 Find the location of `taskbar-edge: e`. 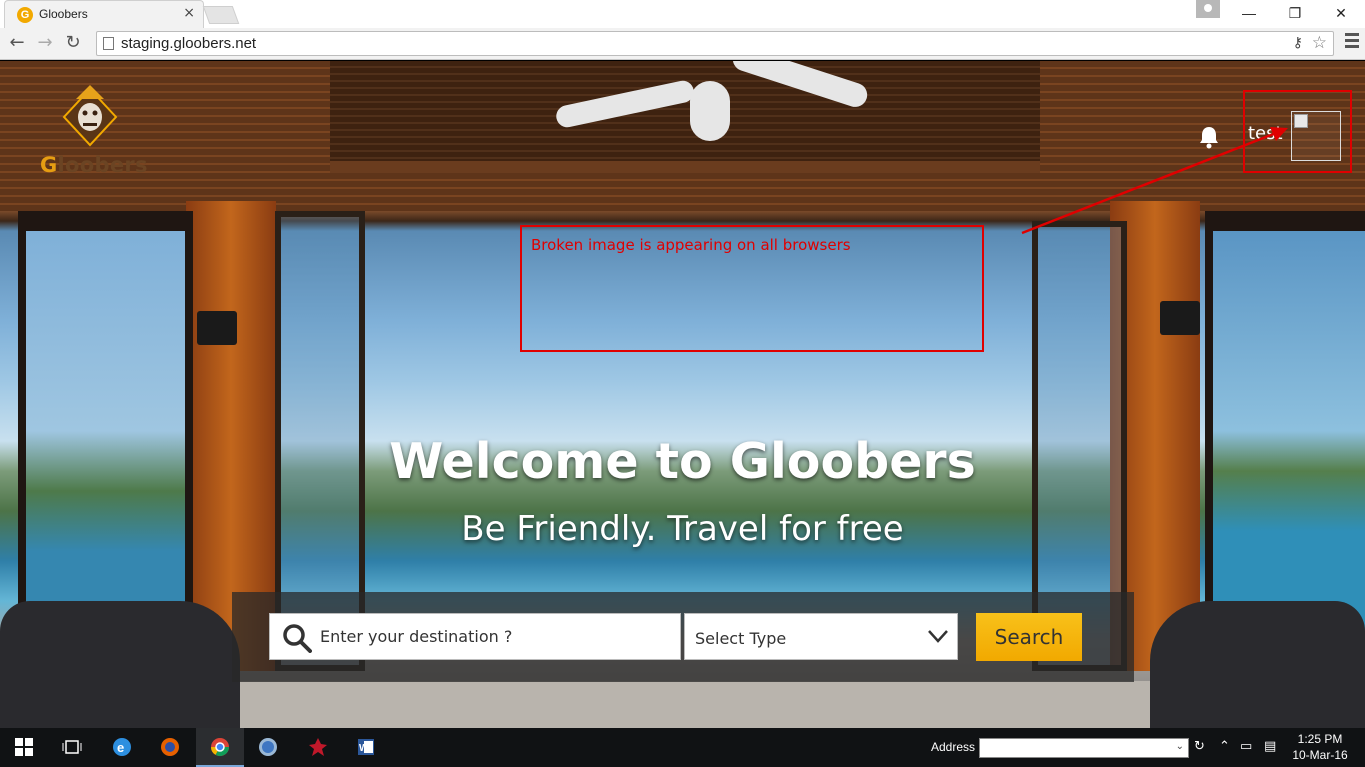

taskbar-edge: e is located at coordinates (122, 747).